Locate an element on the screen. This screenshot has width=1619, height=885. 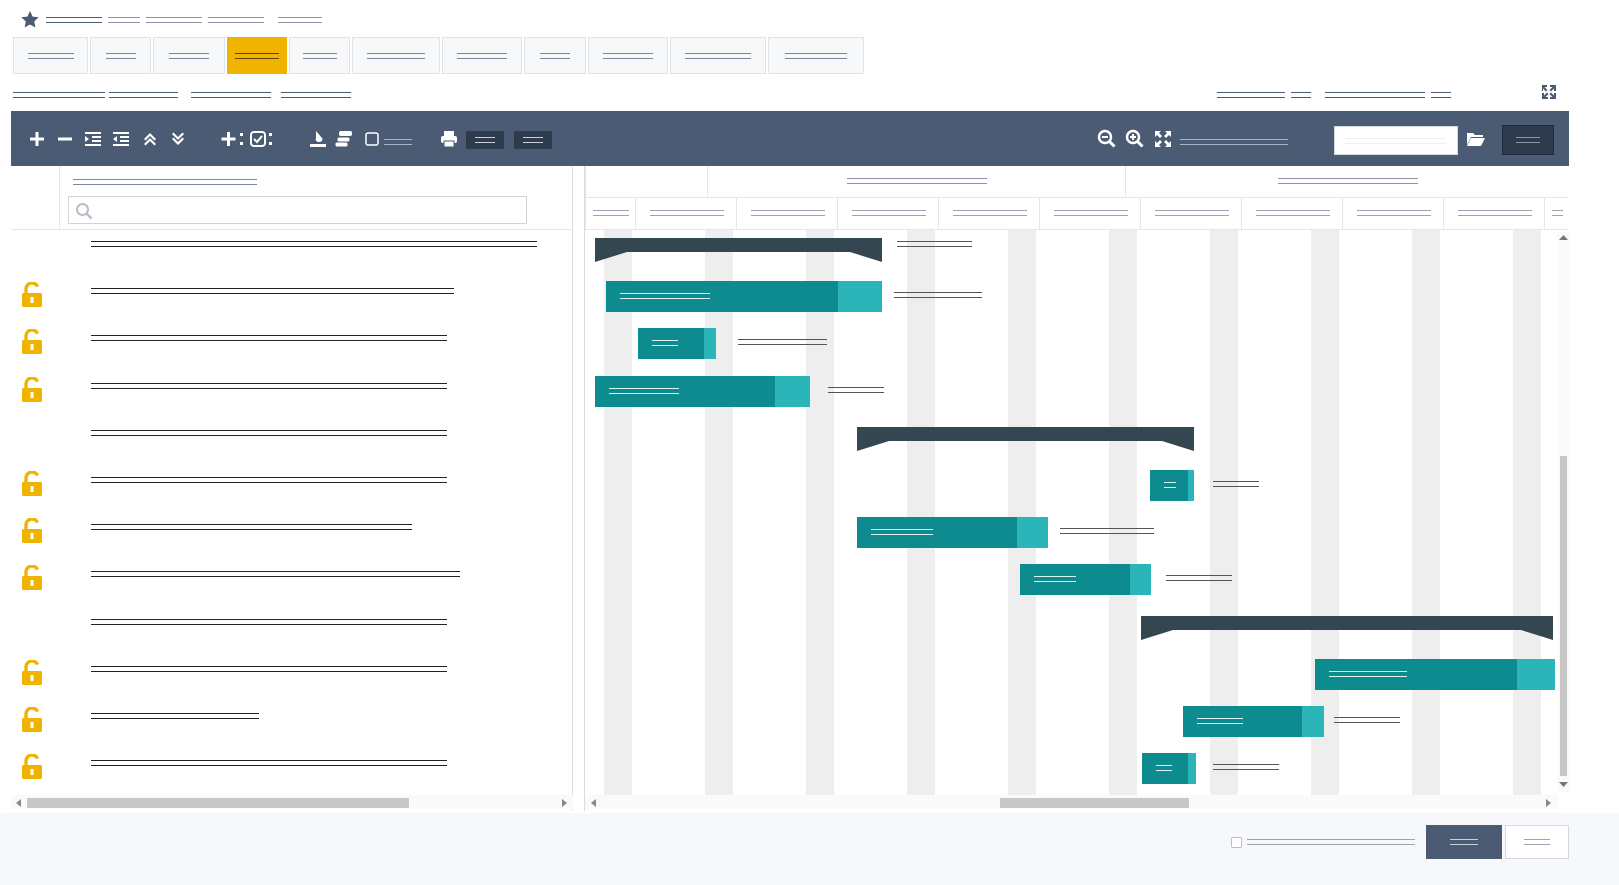
project-name is located at coordinates (59, 95).